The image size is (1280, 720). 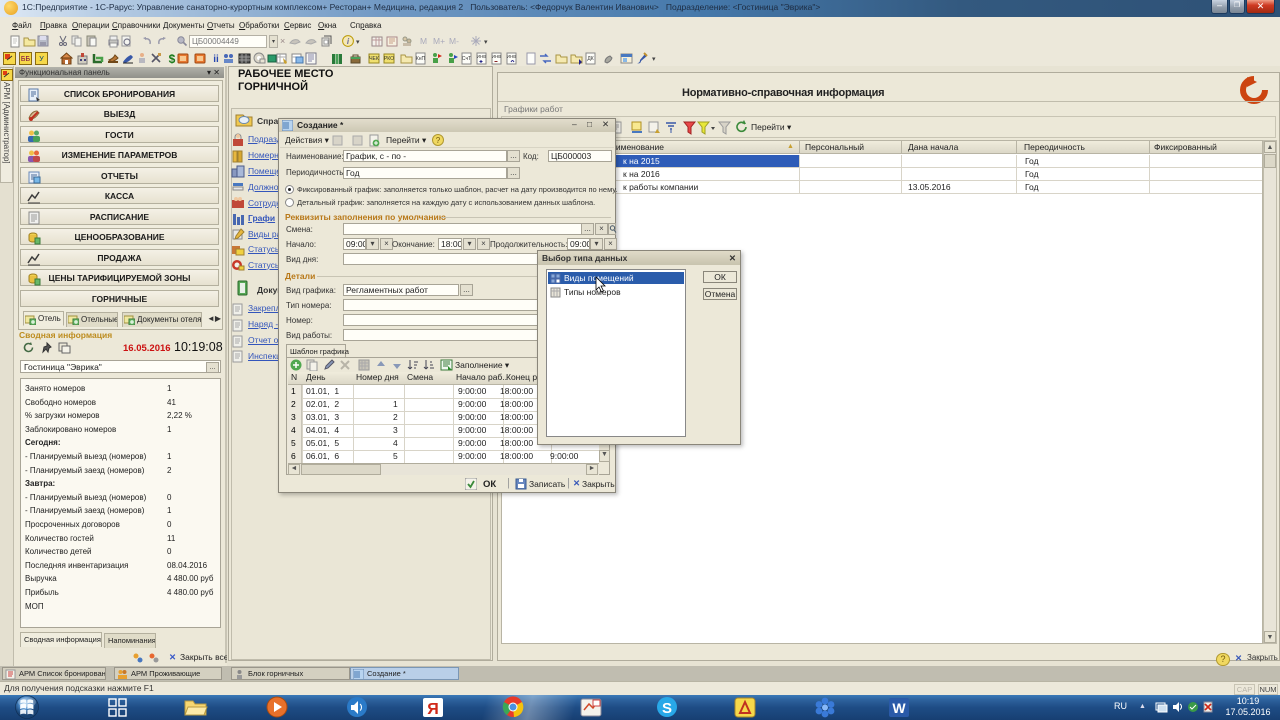 What do you see at coordinates (389, 59) in the screenshot?
I see `svg-text: РКО` at bounding box center [389, 59].